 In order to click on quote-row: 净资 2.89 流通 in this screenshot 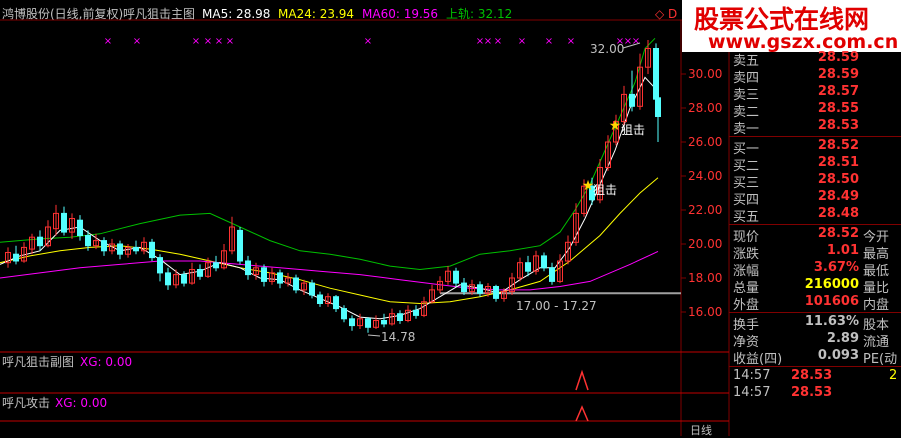, I will do `click(815, 340)`.